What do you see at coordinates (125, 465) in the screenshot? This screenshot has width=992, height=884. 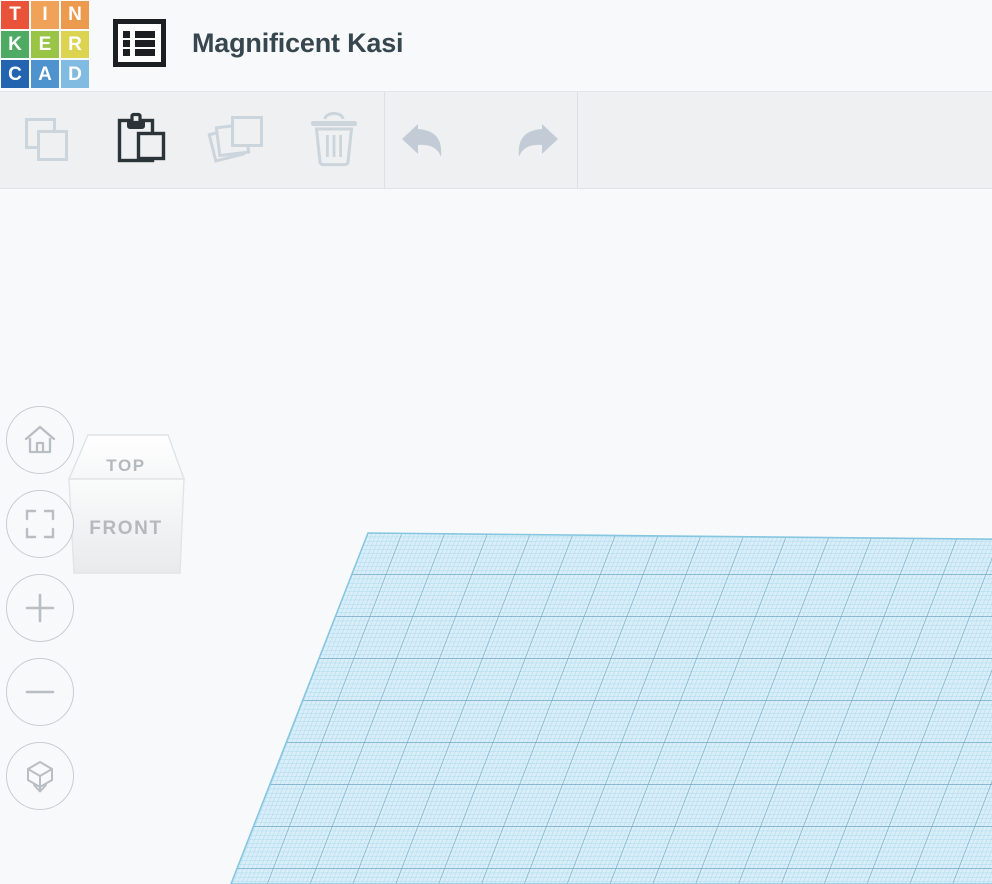 I see `view-cube-top-label: TOP` at bounding box center [125, 465].